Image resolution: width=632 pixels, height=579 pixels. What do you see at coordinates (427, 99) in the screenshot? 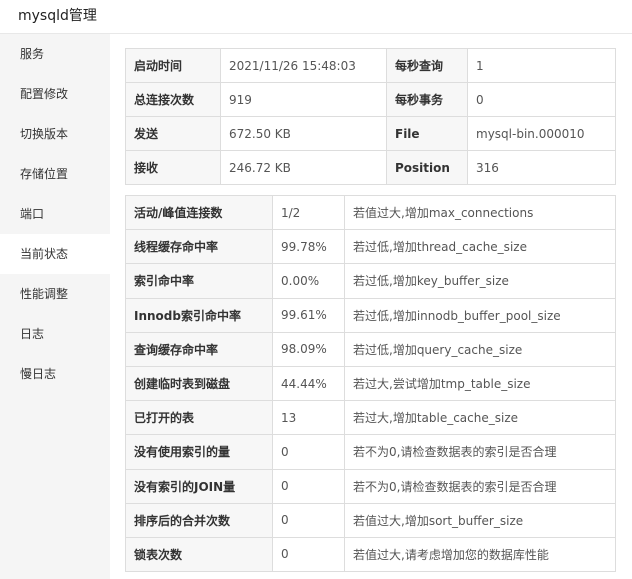
I see `summary-key: 每秒事务` at bounding box center [427, 99].